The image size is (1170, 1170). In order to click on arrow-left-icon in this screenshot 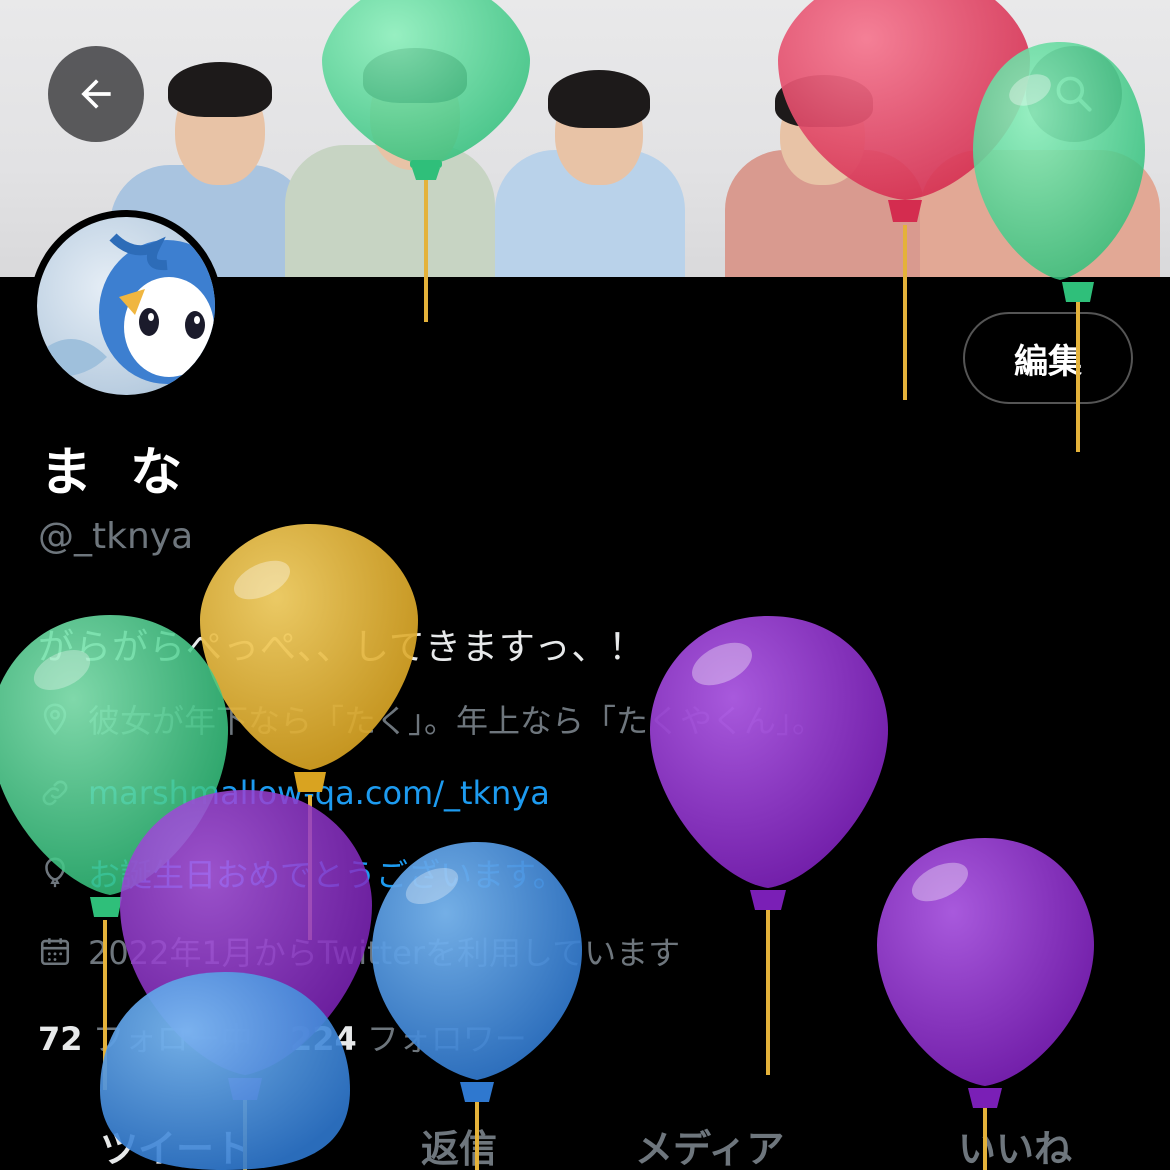, I will do `click(96, 94)`.